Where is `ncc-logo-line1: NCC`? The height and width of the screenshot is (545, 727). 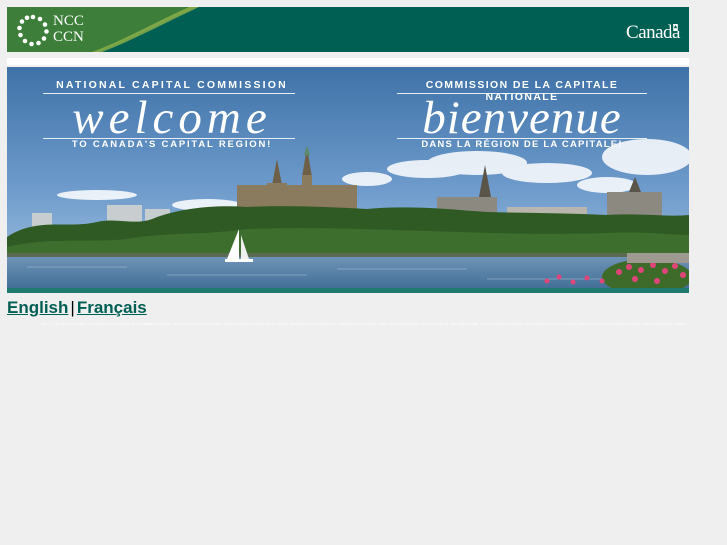 ncc-logo-line1: NCC is located at coordinates (68, 21).